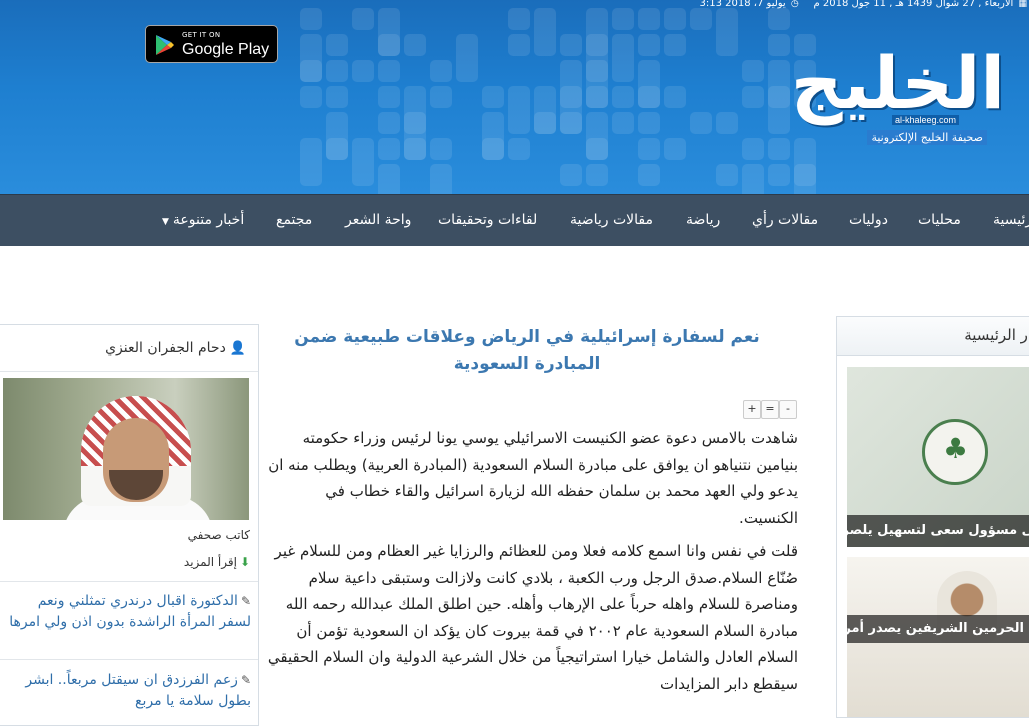 This screenshot has width=1029, height=726. Describe the element at coordinates (1011, 220) in the screenshot. I see `nav-item-home: الرئيسية` at that location.